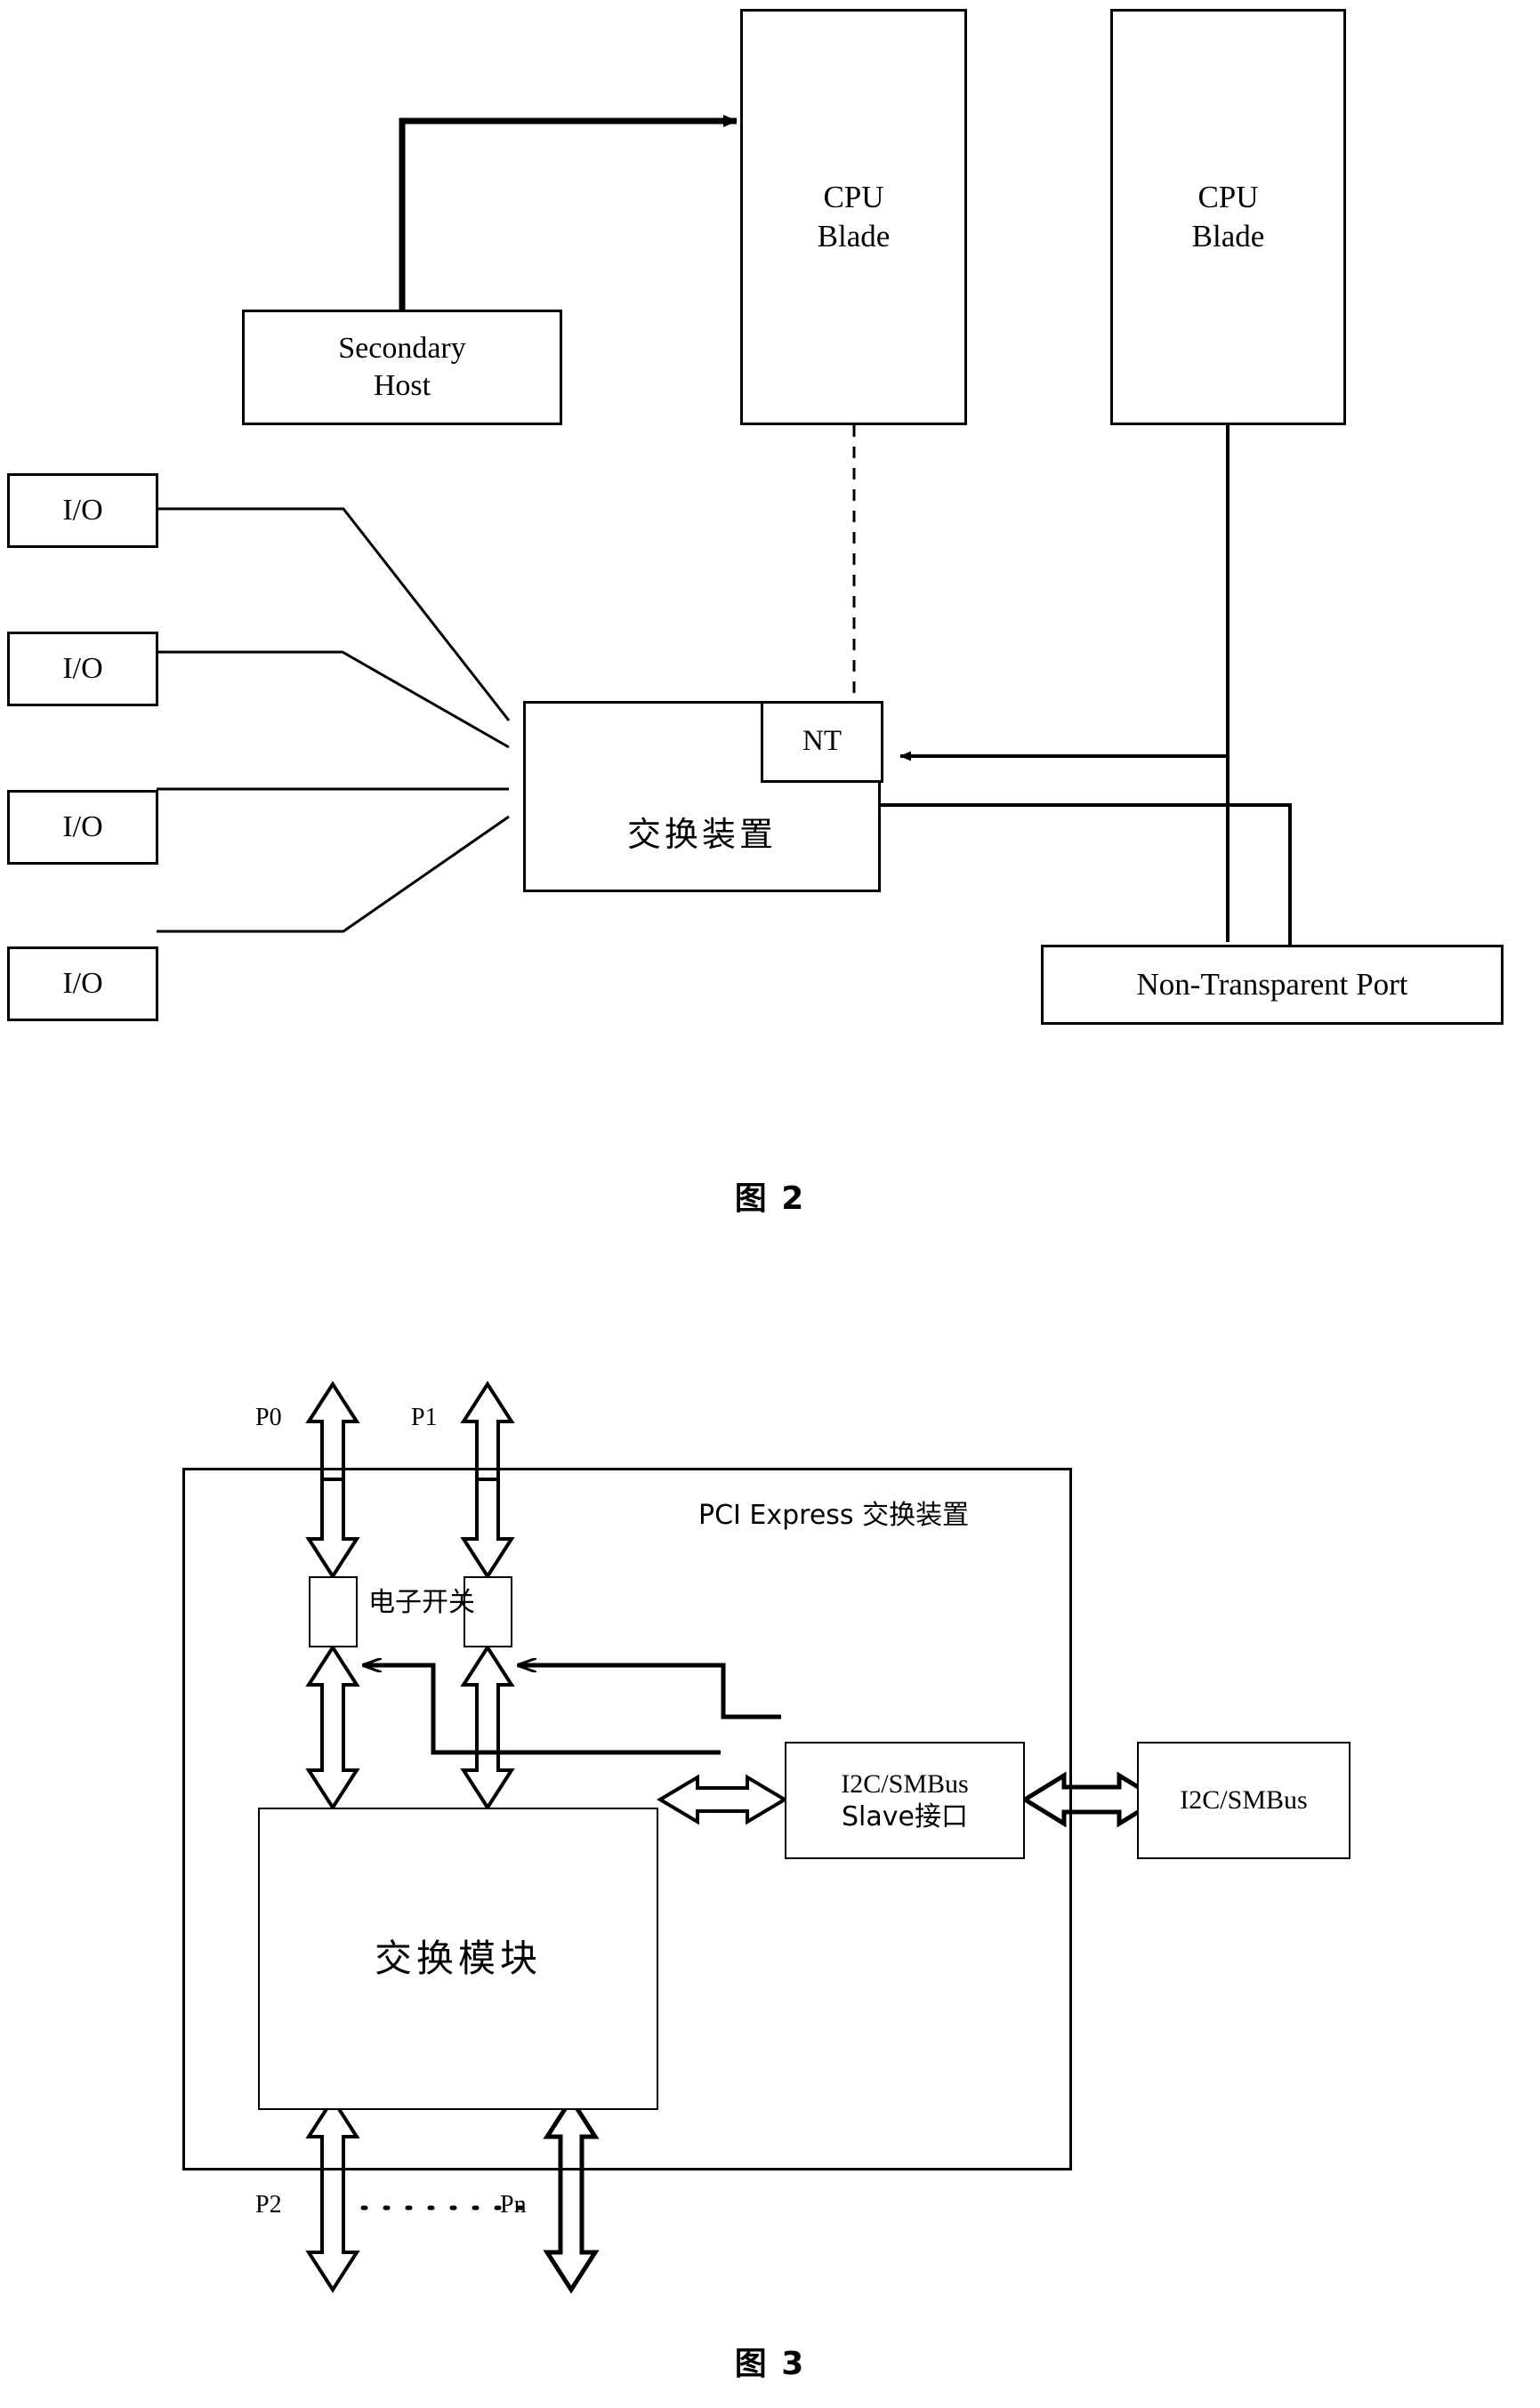 The height and width of the screenshot is (2408, 1540). I want to click on port-label-p2: P2, so click(268, 2205).